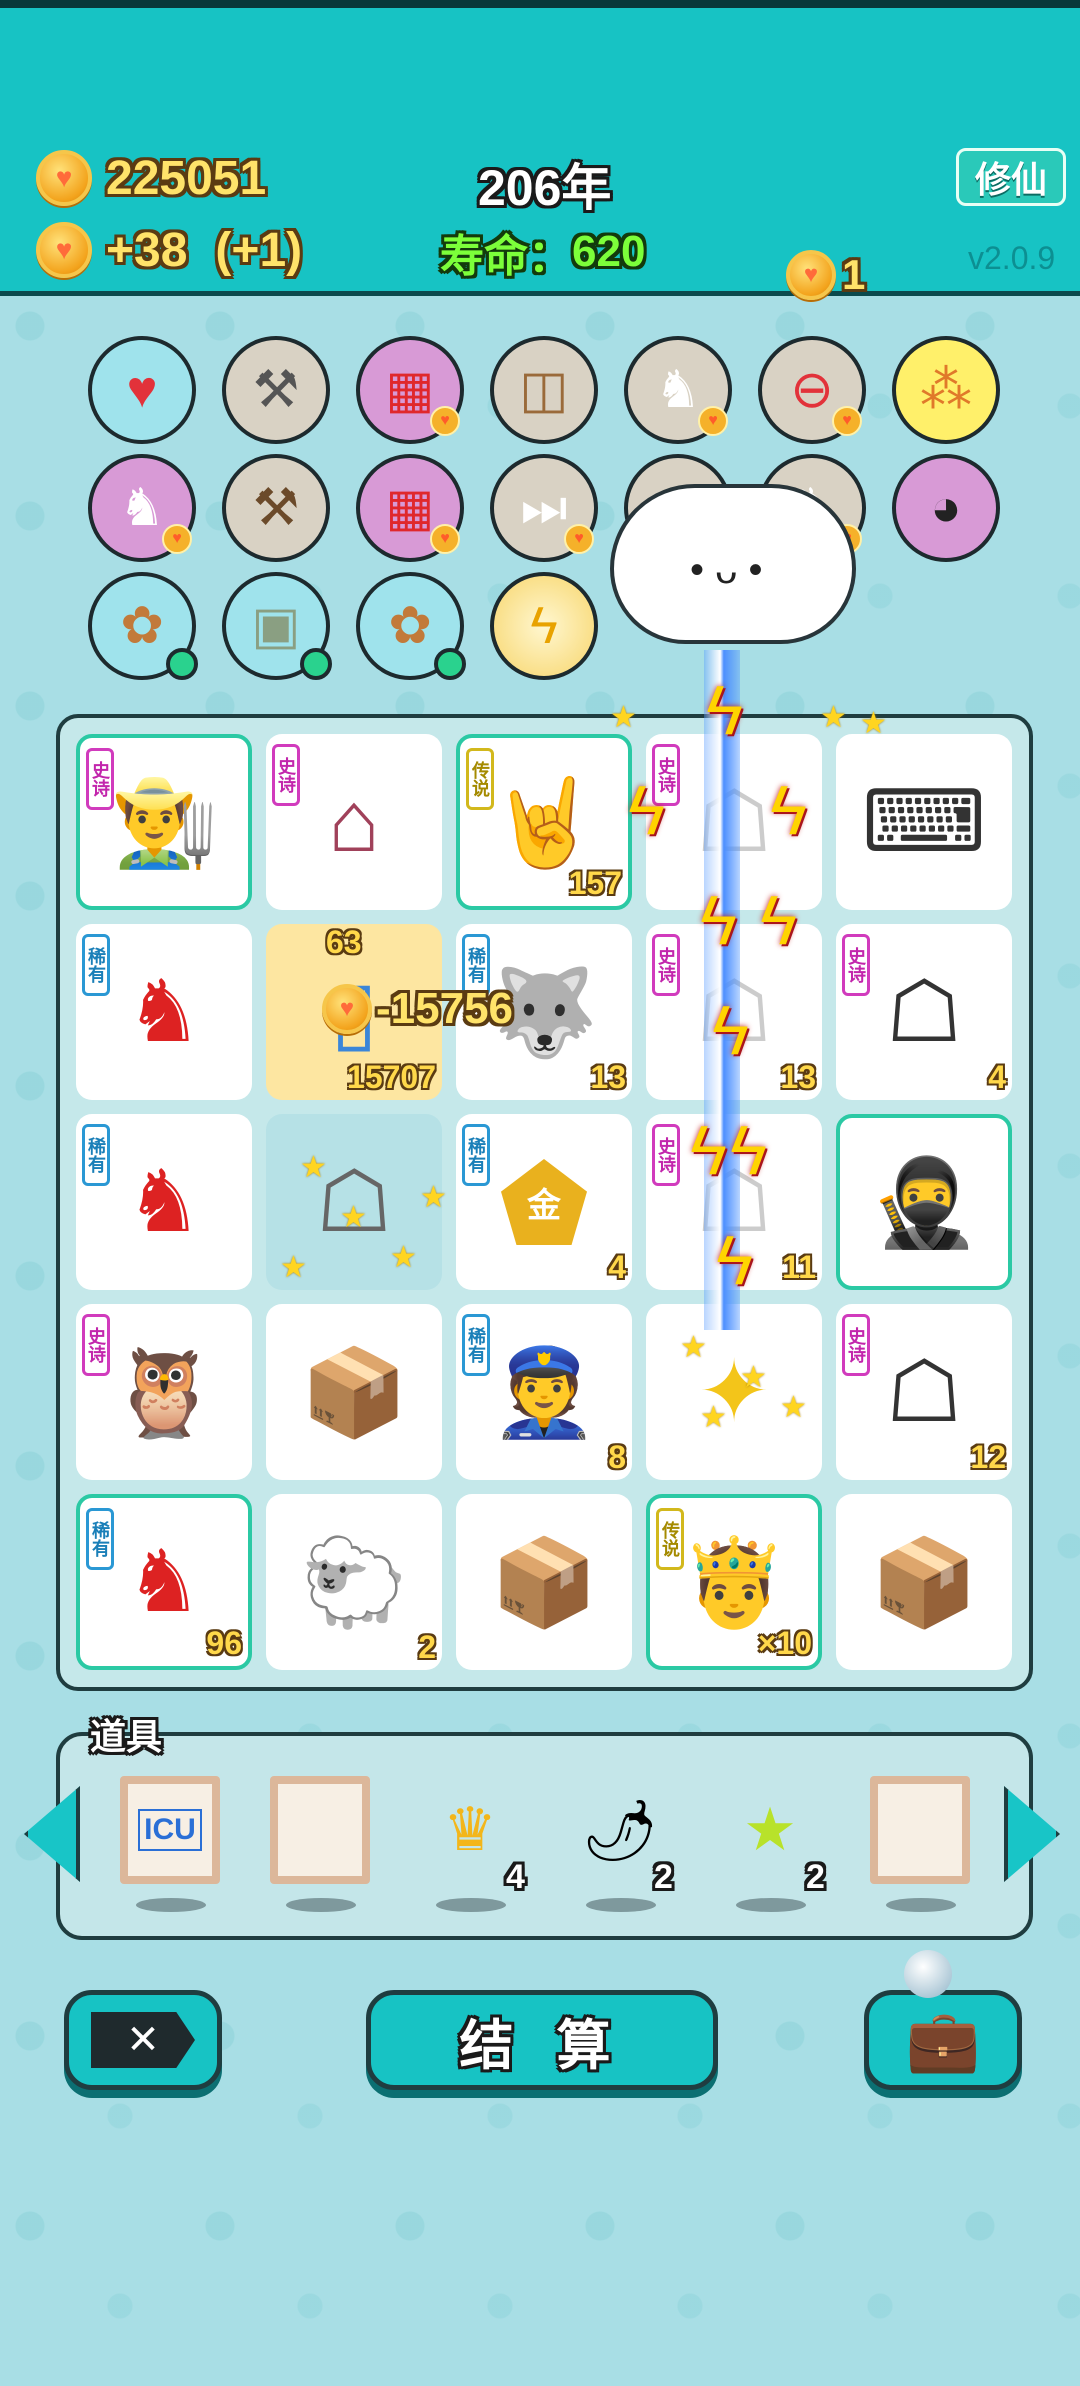  What do you see at coordinates (617, 1457) in the screenshot?
I see `cell-count: 8` at bounding box center [617, 1457].